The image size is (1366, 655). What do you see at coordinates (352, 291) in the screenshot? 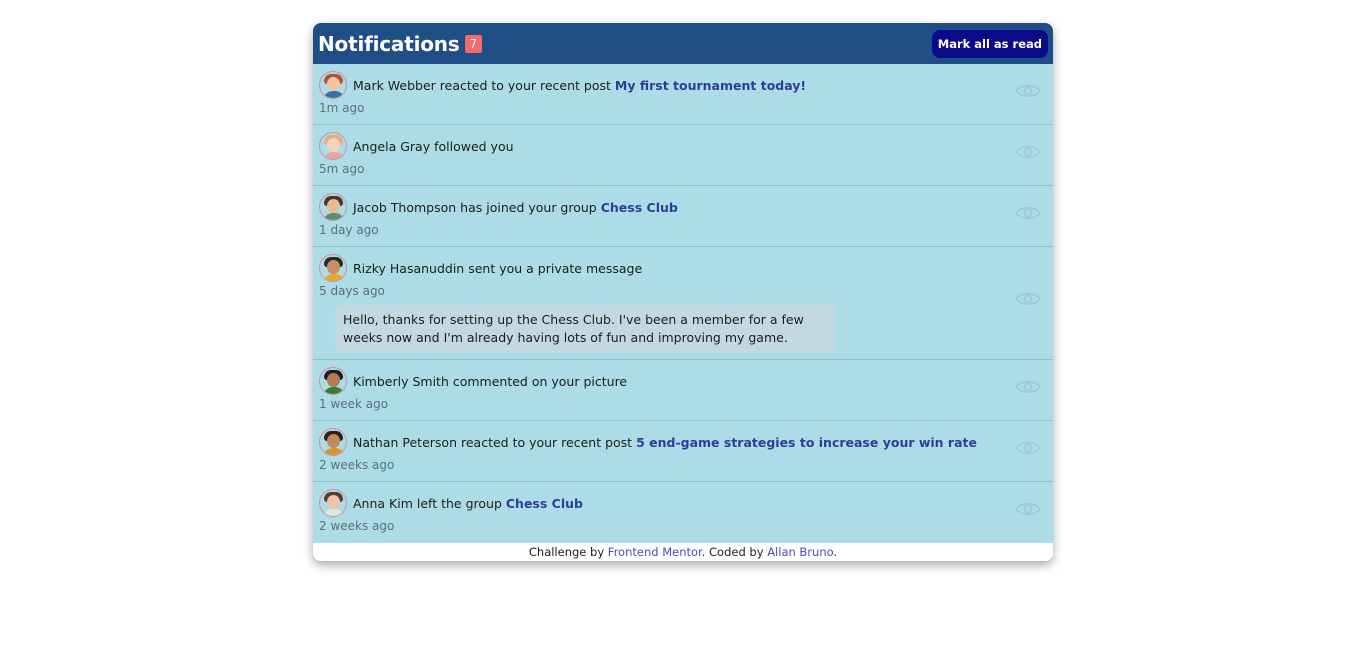
I see `notification-time: 5 days ago` at bounding box center [352, 291].